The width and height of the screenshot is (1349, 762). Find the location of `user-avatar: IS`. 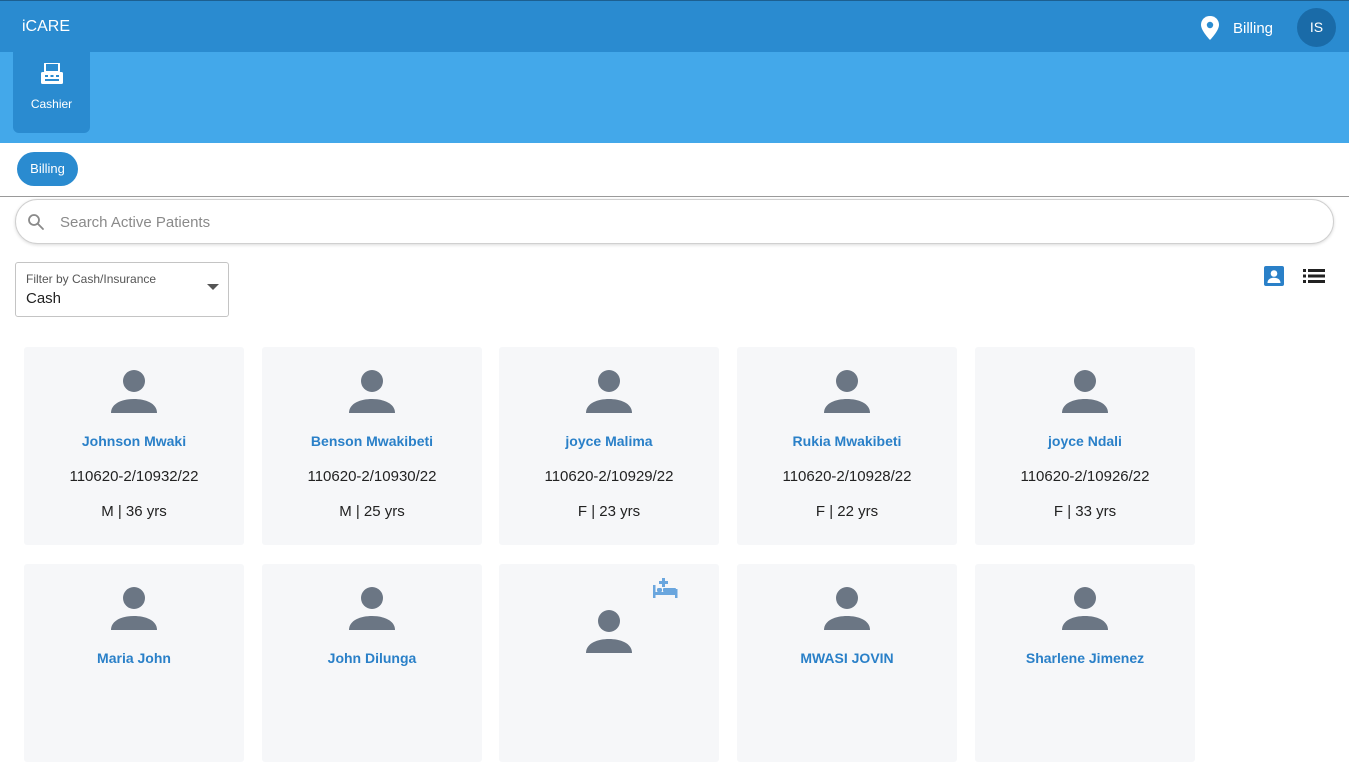

user-avatar: IS is located at coordinates (1316, 27).